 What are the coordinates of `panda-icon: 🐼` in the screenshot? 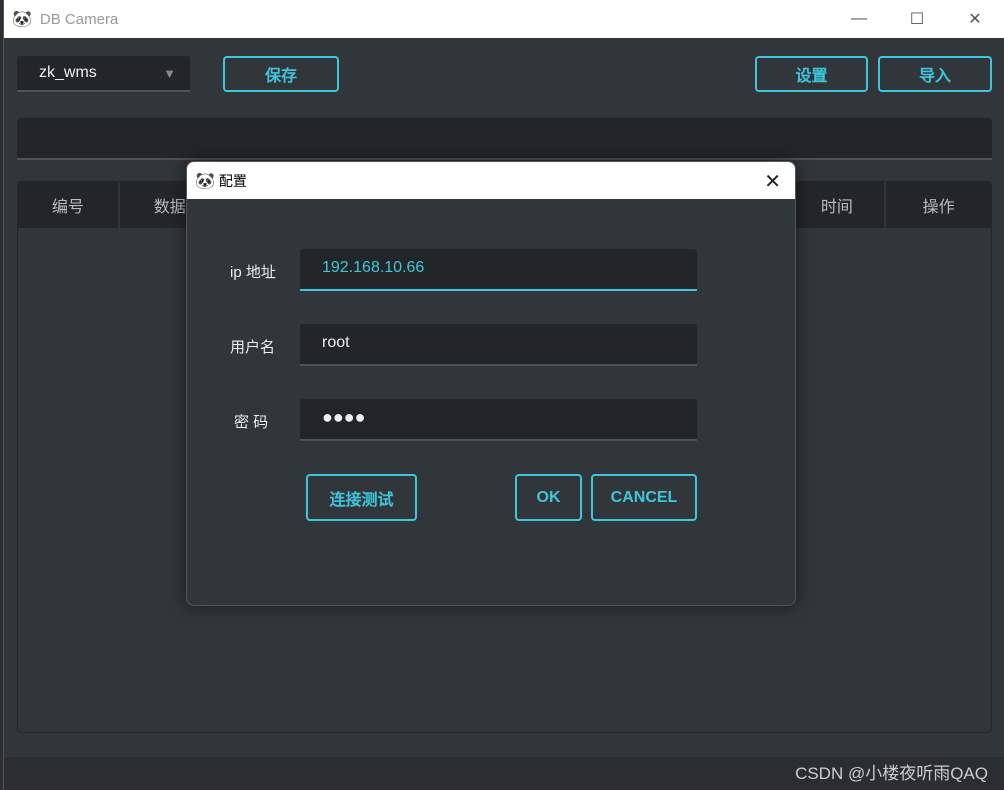 It's located at (205, 181).